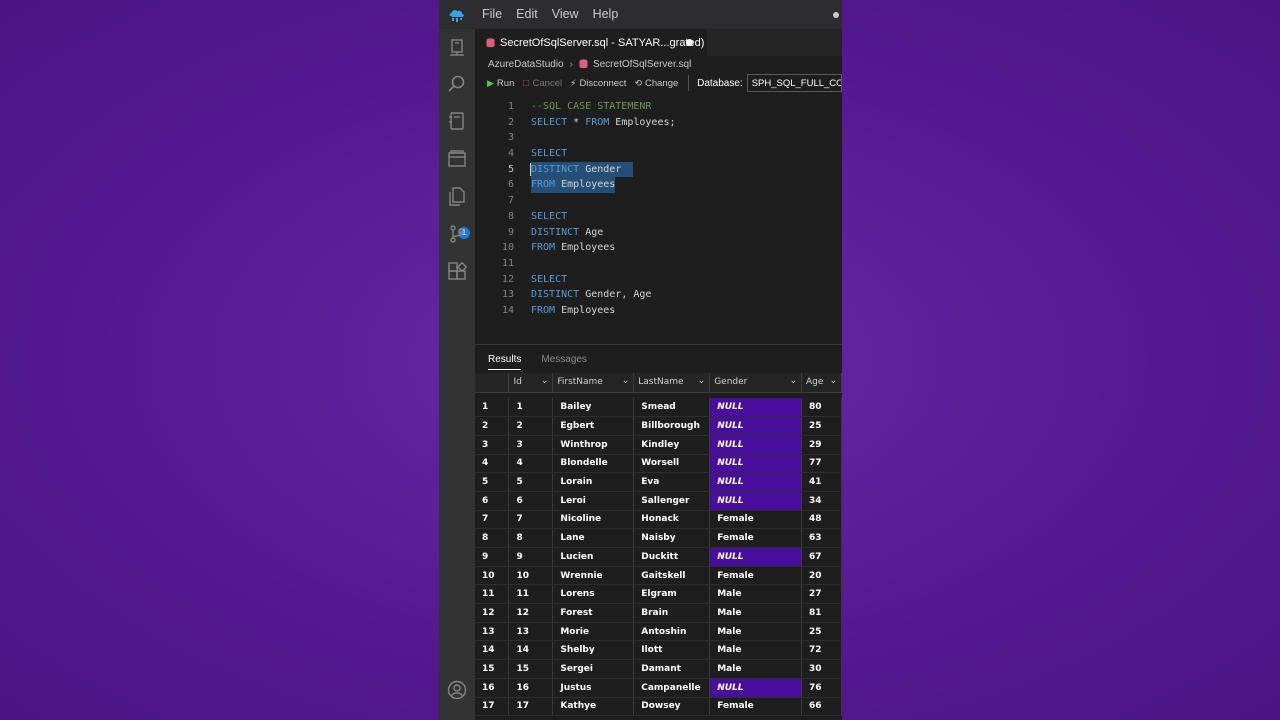  What do you see at coordinates (672, 669) in the screenshot?
I see `table-cell: Damant` at bounding box center [672, 669].